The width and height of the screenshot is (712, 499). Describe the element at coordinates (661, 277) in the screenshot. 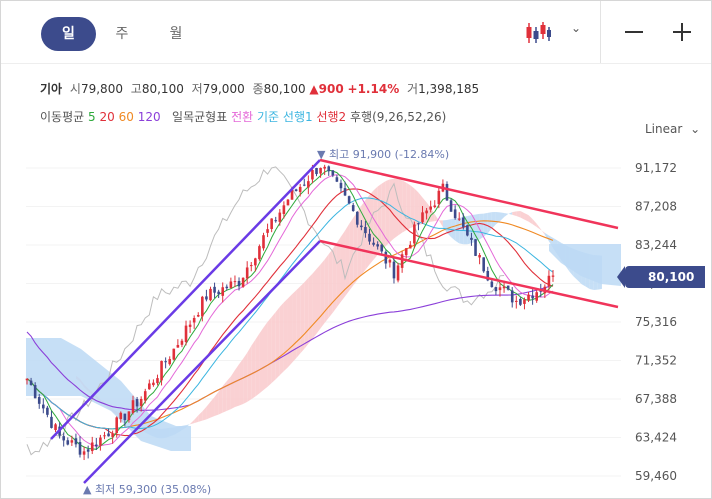

I see `current-price-tag: 80,100` at that location.